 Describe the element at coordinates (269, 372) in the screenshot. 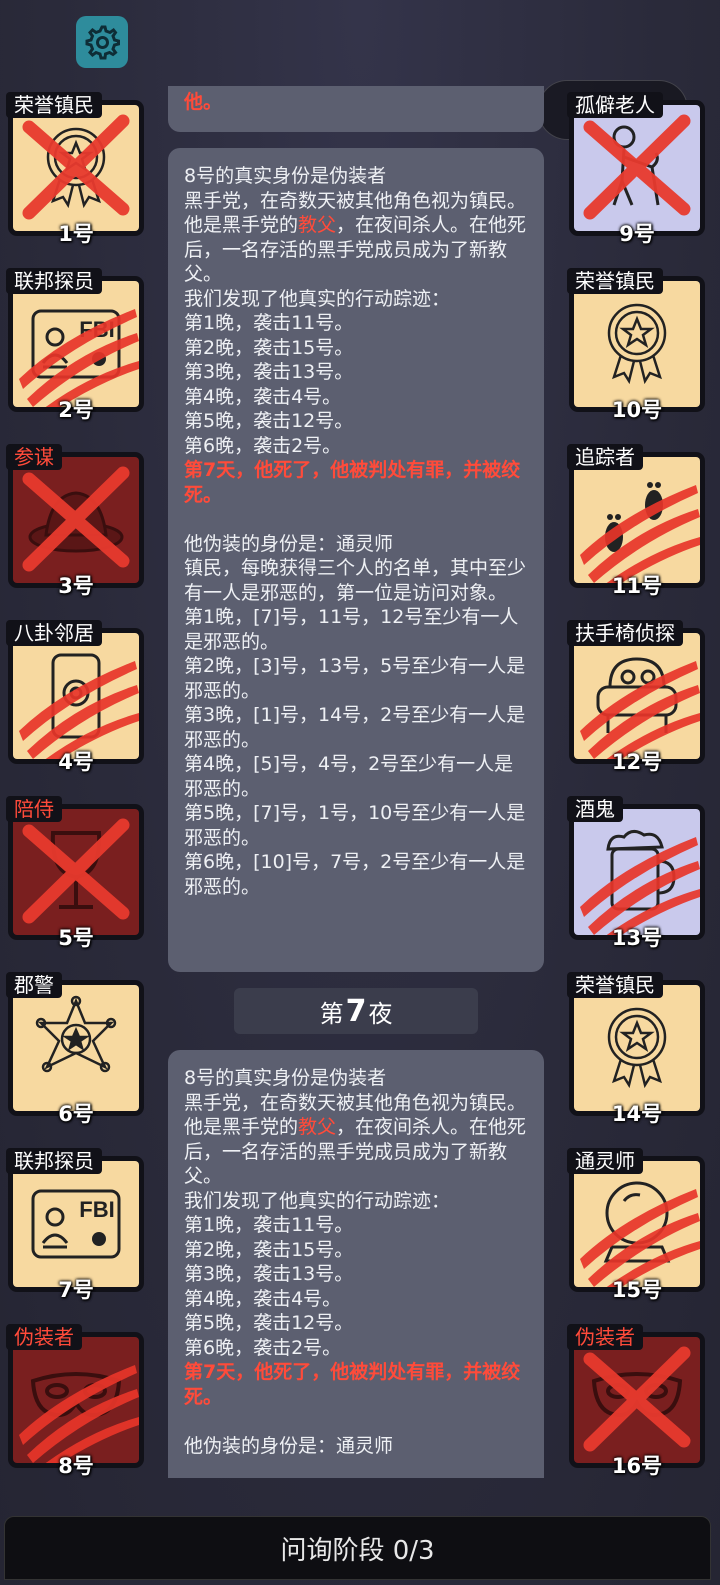

I see `log-action: 第3晚，袭击13号。` at that location.